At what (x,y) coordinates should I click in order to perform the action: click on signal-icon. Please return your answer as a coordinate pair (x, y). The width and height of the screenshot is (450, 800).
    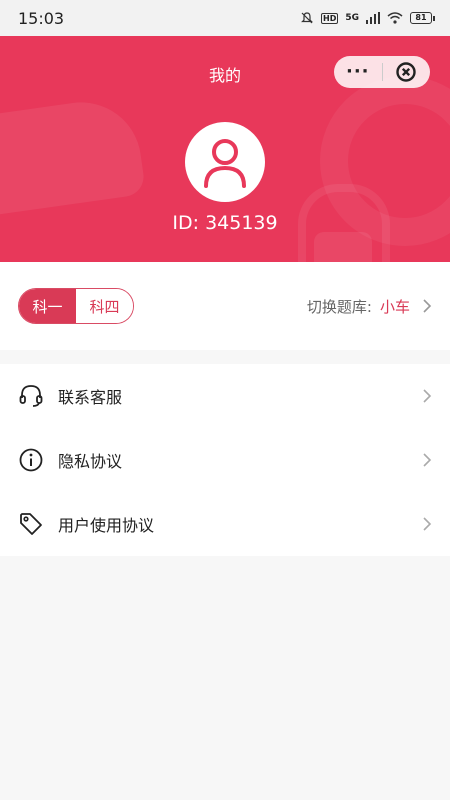
    Looking at the image, I should click on (373, 18).